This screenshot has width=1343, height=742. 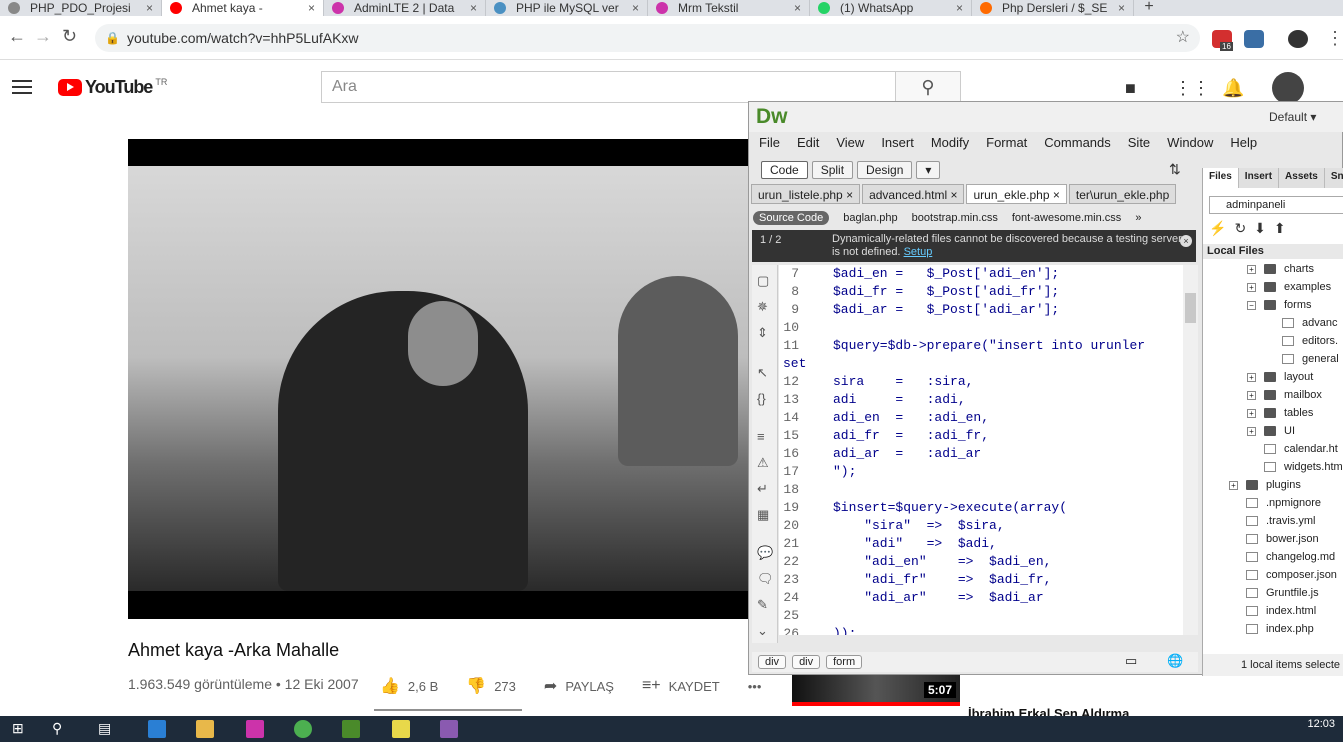 I want to click on browser-tab: PHP_PDO_Projesi ×, so click(x=81, y=8).